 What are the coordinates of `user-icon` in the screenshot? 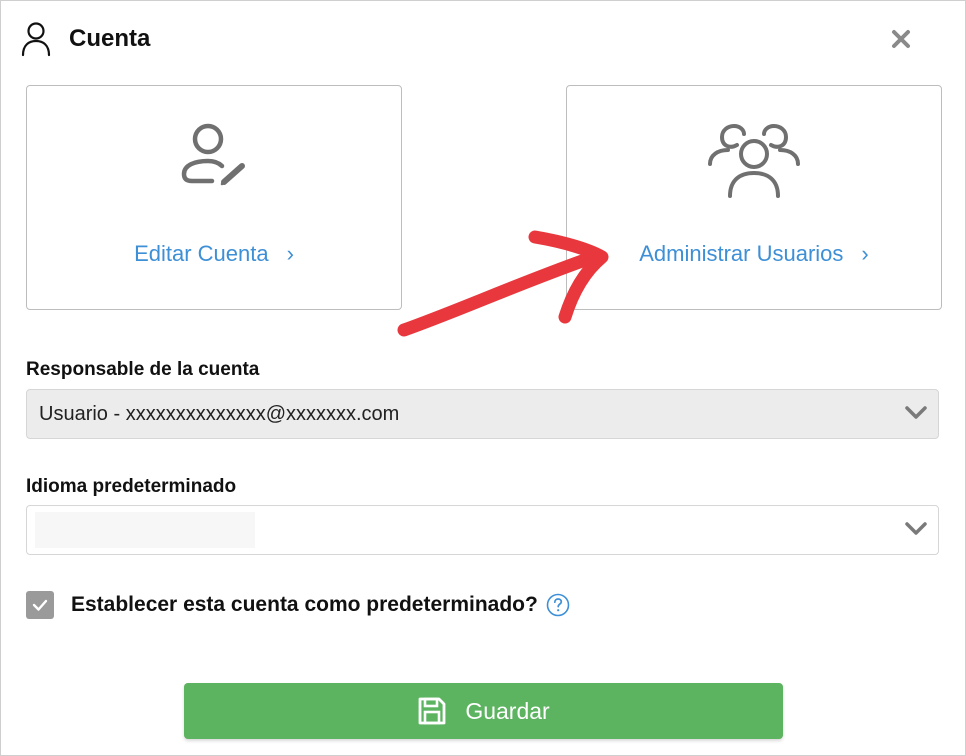 It's located at (36, 39).